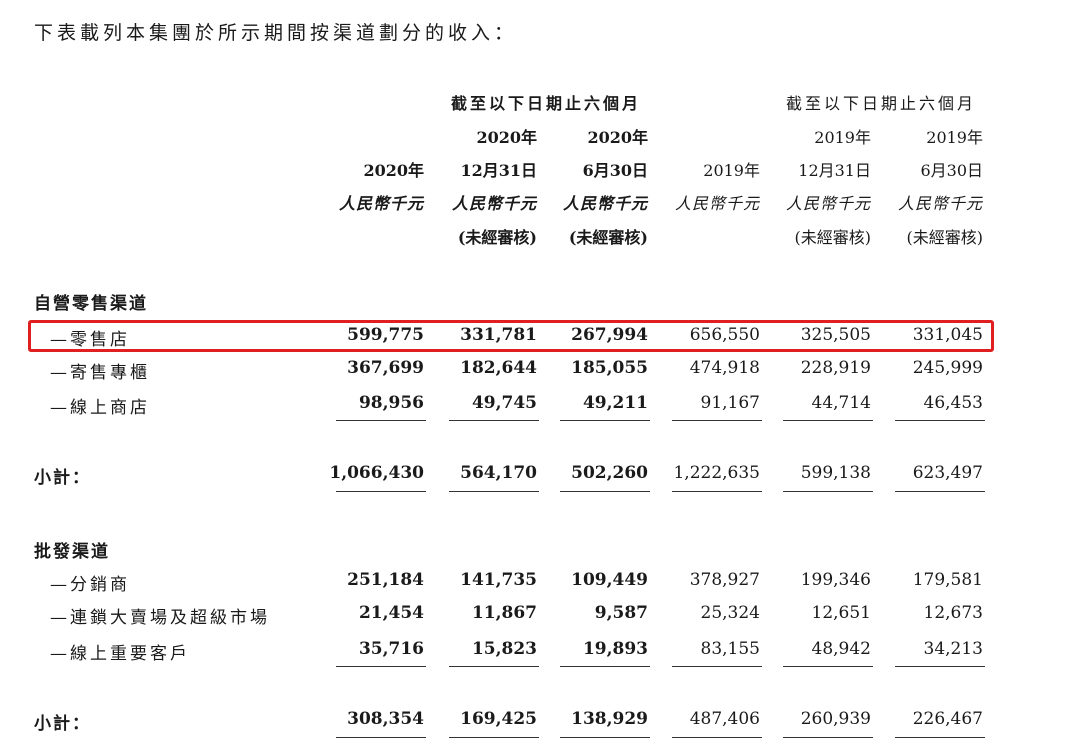 The image size is (1080, 747). Describe the element at coordinates (72, 552) in the screenshot. I see `section-title-wholesale: 批發渠道` at that location.